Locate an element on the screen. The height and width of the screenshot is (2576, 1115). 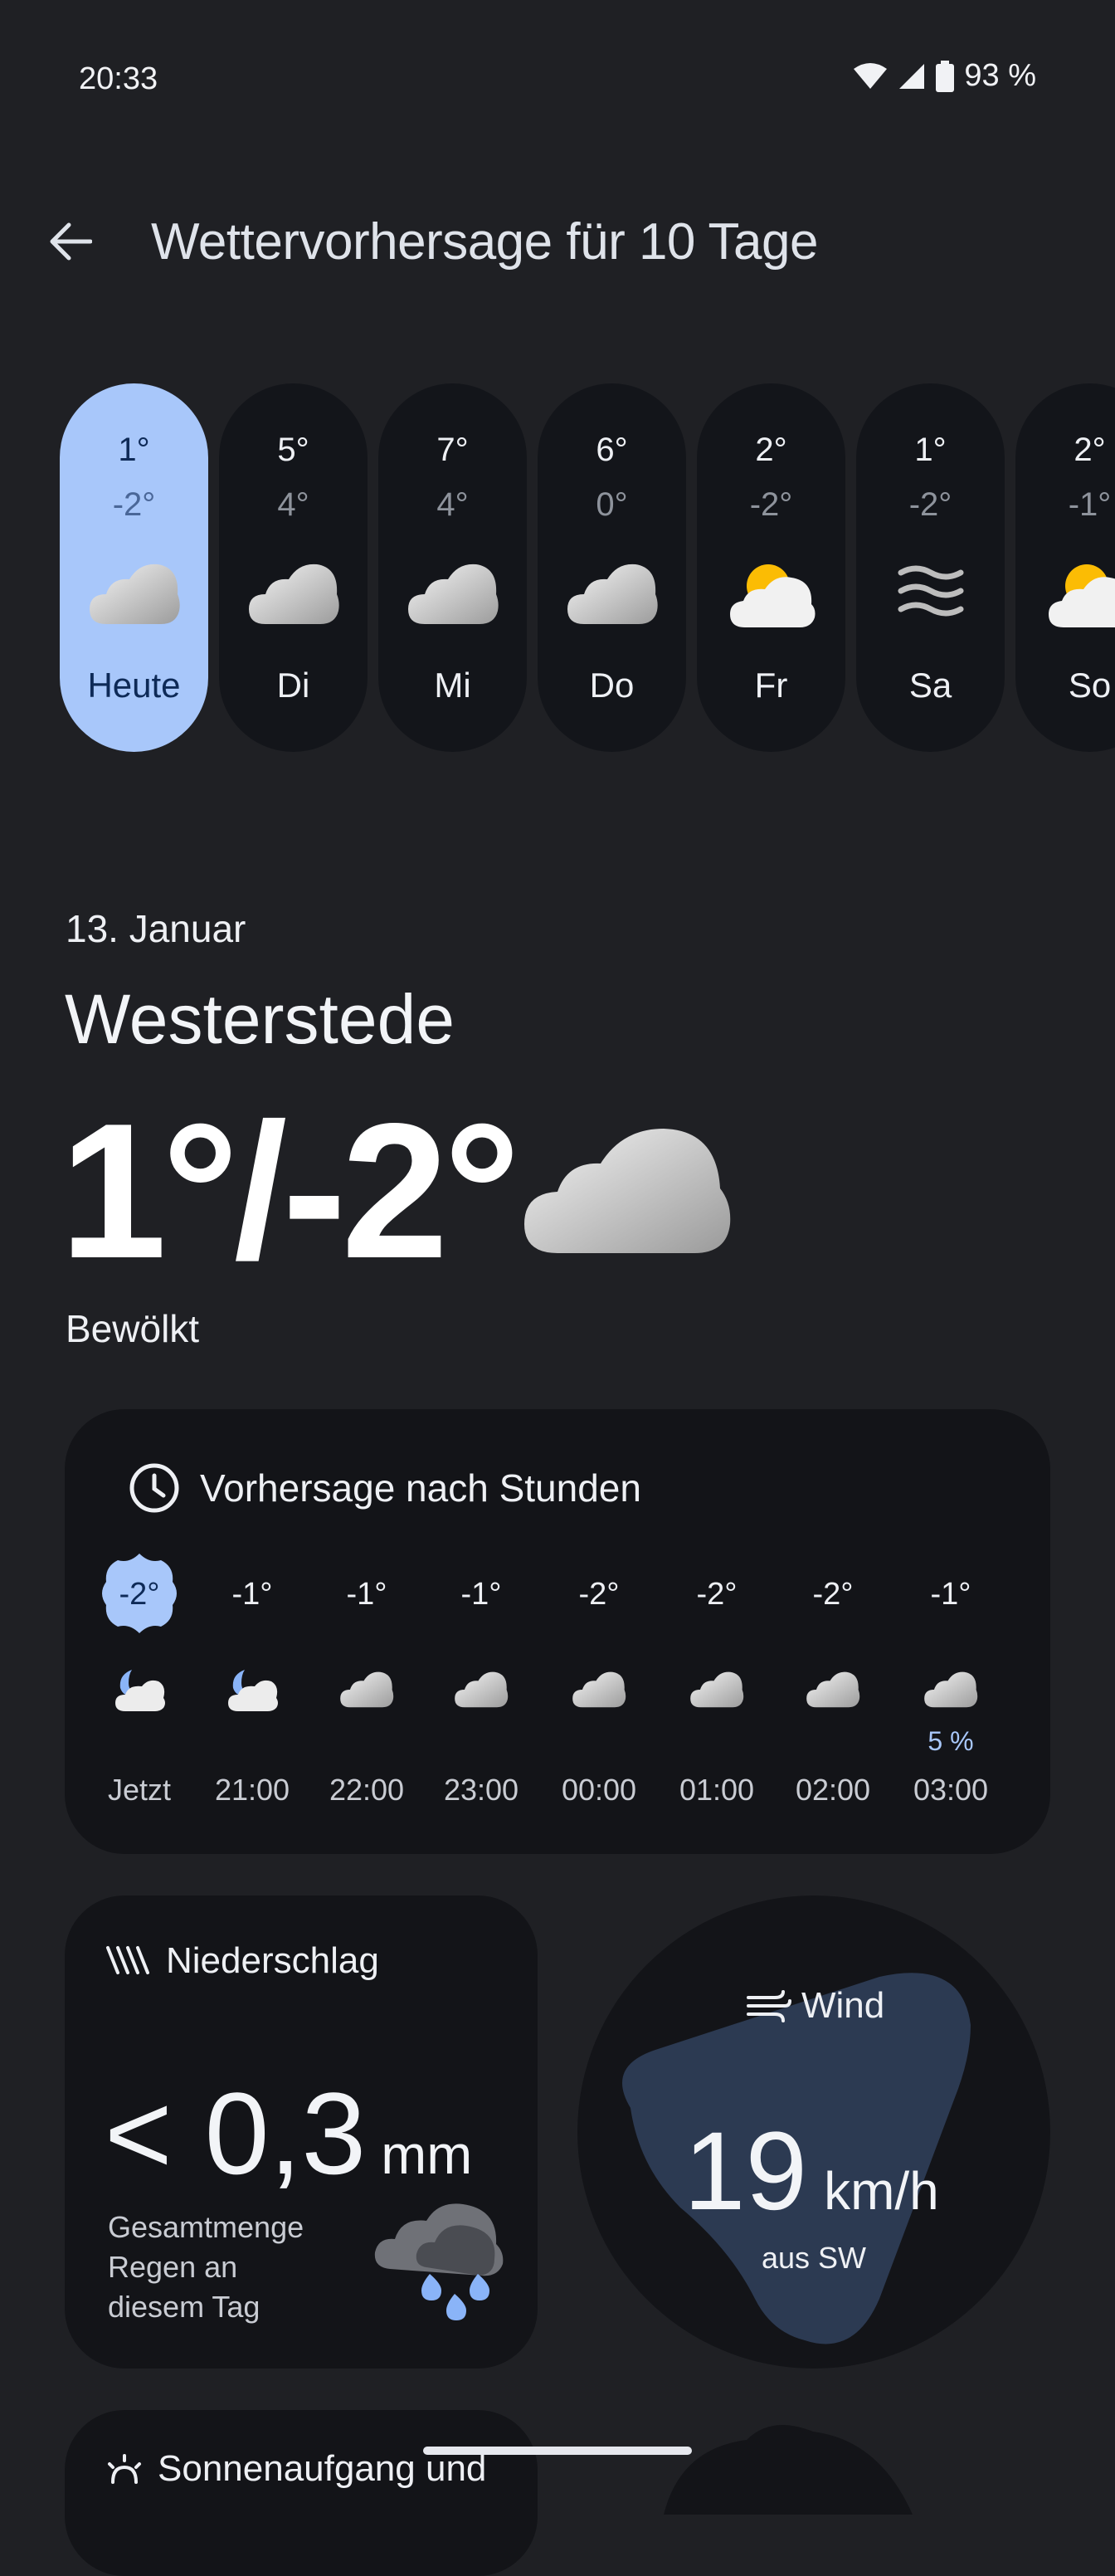
arrow-back-icon is located at coordinates (71, 242).